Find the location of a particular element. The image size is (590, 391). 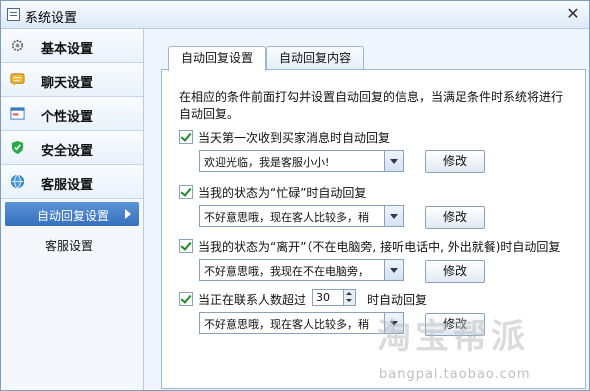

sidebar-subitem-service-settings: 客服设置 is located at coordinates (72, 244).